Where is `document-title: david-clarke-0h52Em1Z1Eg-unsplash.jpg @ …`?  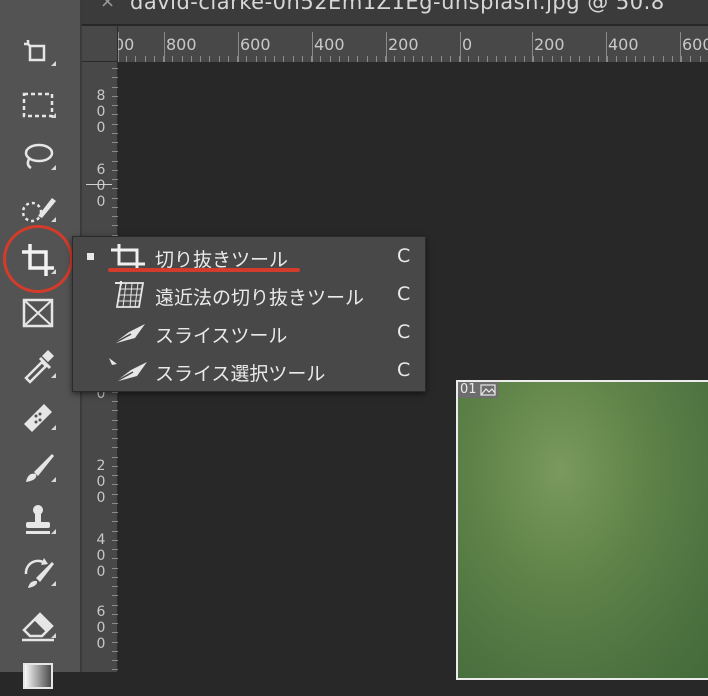 document-title: david-clarke-0h52Em1Z1Eg-unsplash.jpg @ … is located at coordinates (397, 7).